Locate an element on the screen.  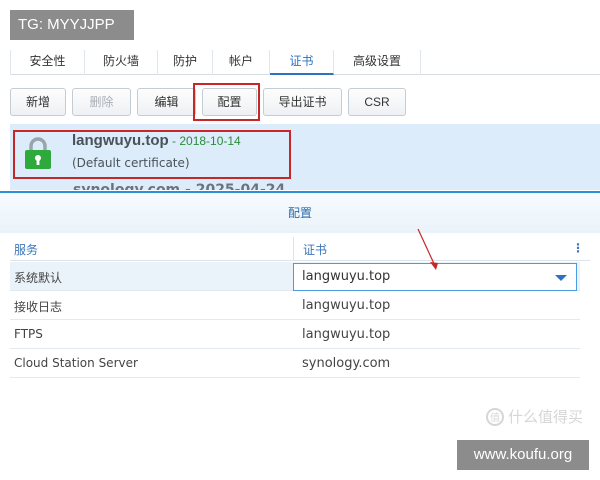
service-cell: 系统默认 is located at coordinates (38, 278).